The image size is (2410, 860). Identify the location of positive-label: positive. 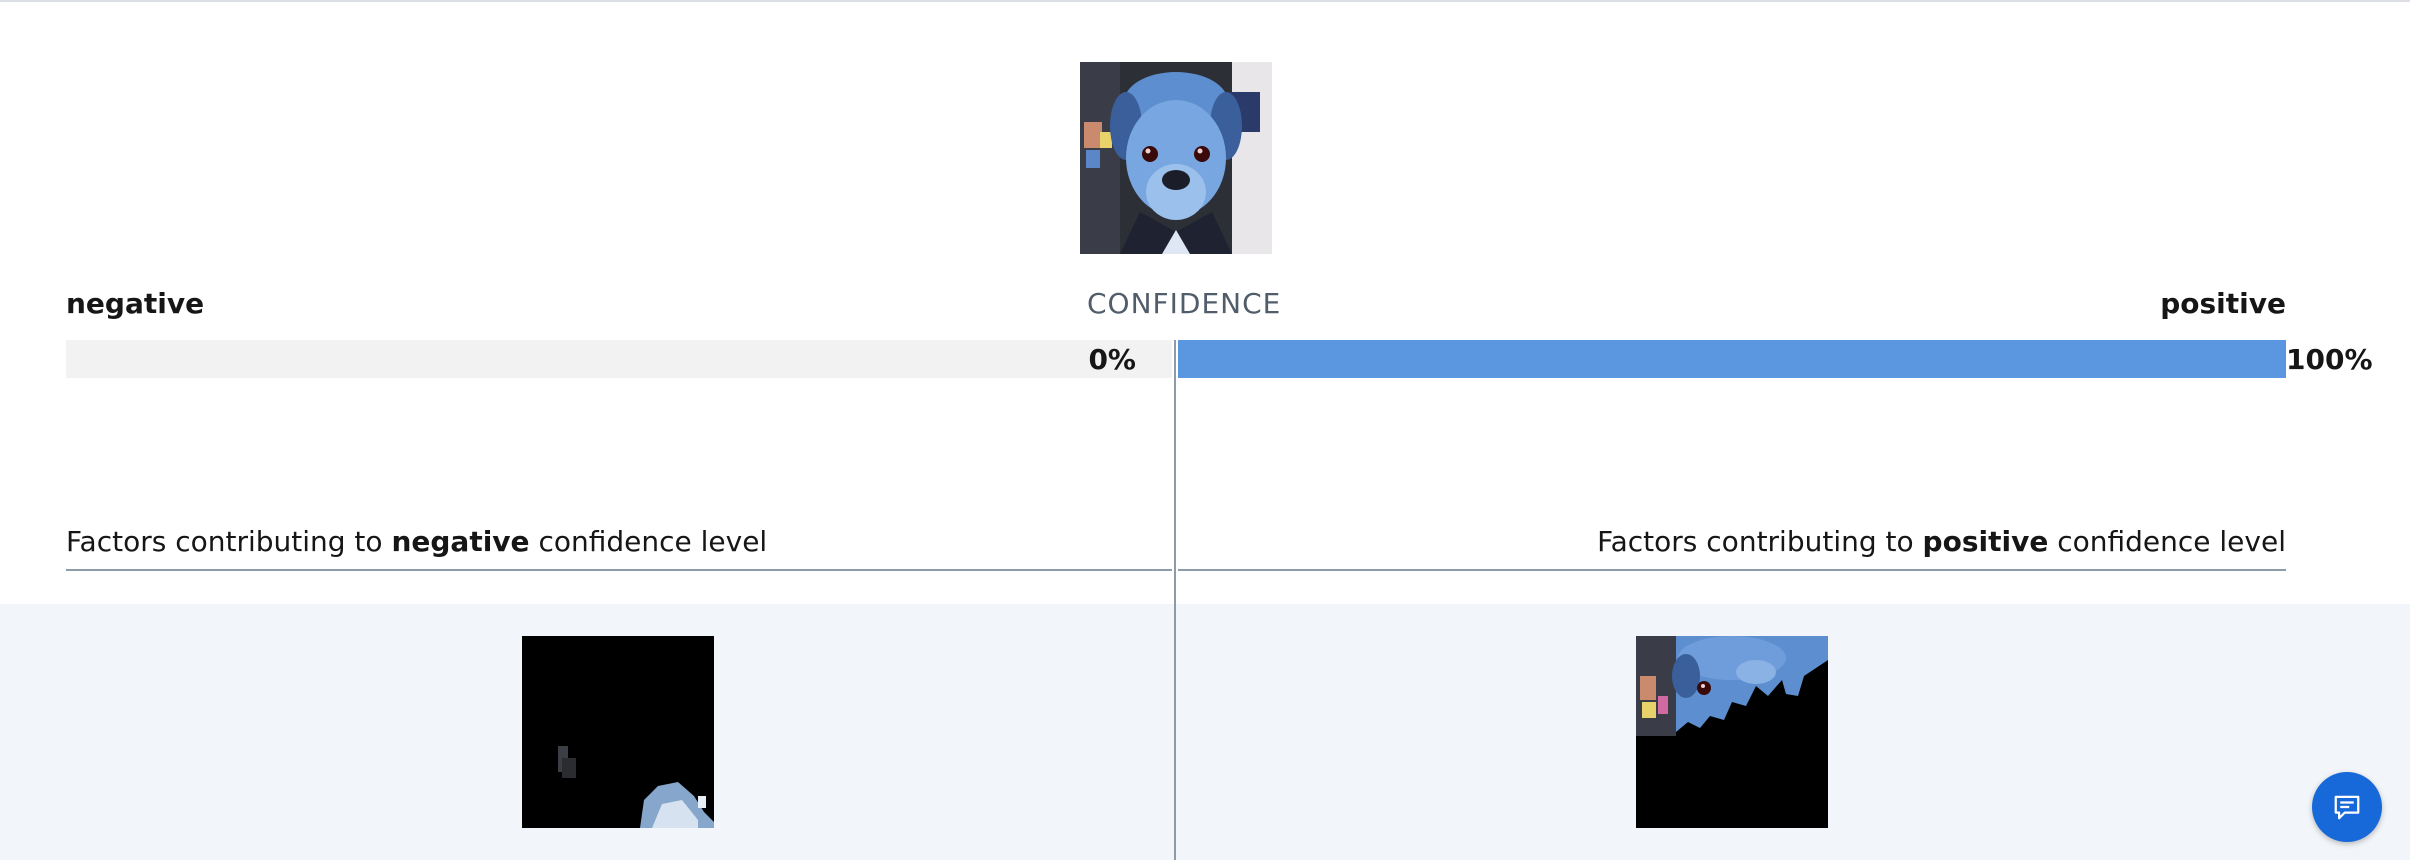
(2223, 303).